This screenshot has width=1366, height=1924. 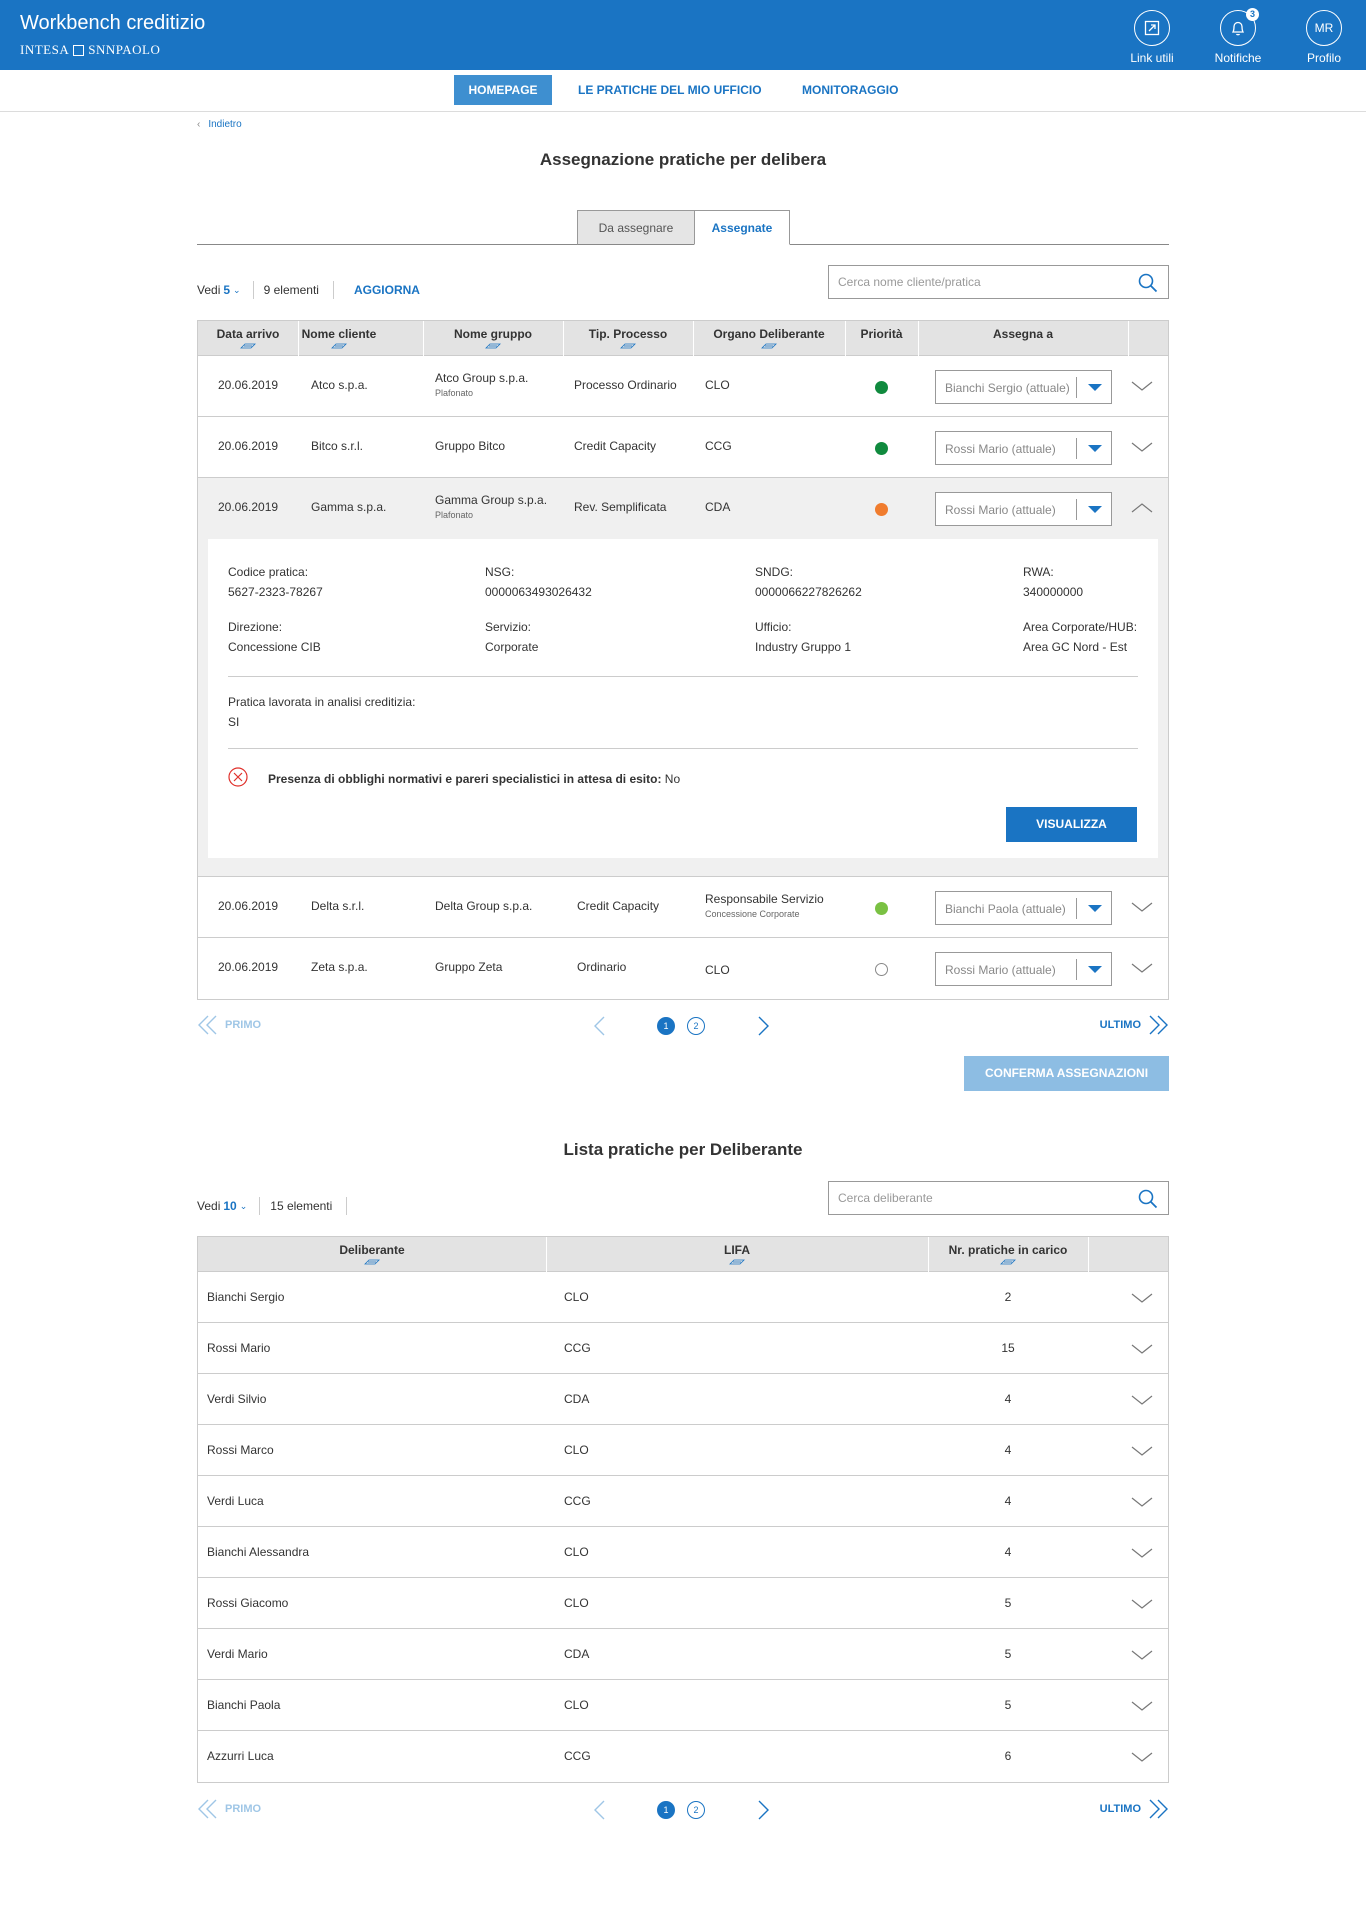 What do you see at coordinates (339, 338) in the screenshot?
I see `col-nome-cliente: Nome cliente` at bounding box center [339, 338].